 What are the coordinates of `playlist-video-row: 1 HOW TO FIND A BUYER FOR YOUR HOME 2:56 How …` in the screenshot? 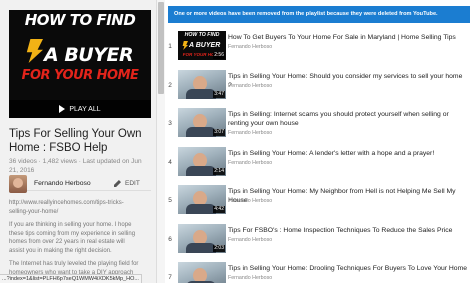 It's located at (317, 47).